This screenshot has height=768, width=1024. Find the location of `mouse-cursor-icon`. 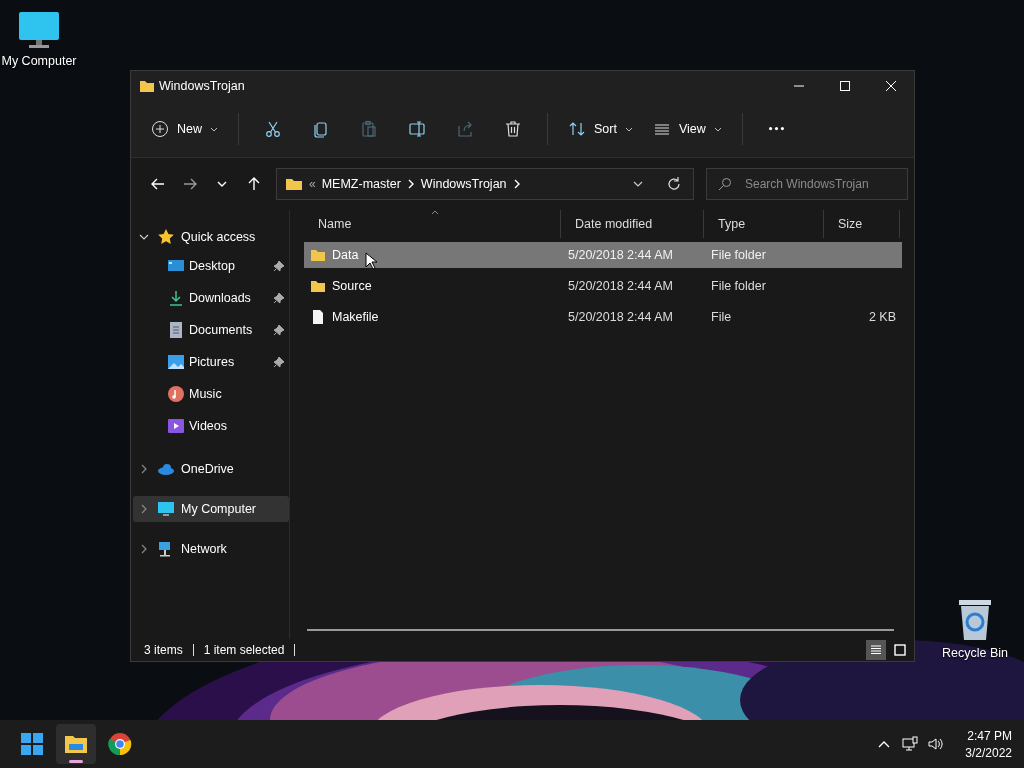

mouse-cursor-icon is located at coordinates (371, 261).